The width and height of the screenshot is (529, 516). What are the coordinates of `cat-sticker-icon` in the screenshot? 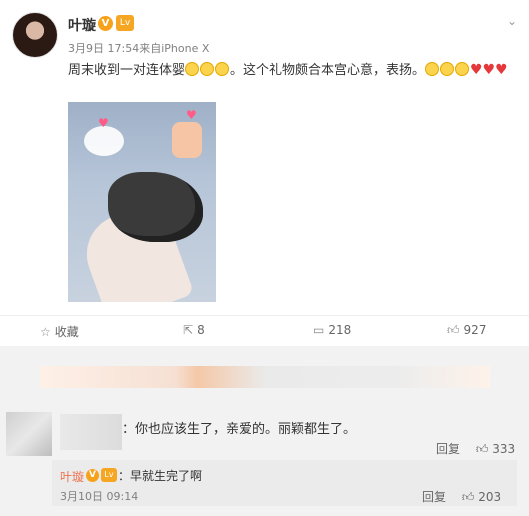 It's located at (104, 141).